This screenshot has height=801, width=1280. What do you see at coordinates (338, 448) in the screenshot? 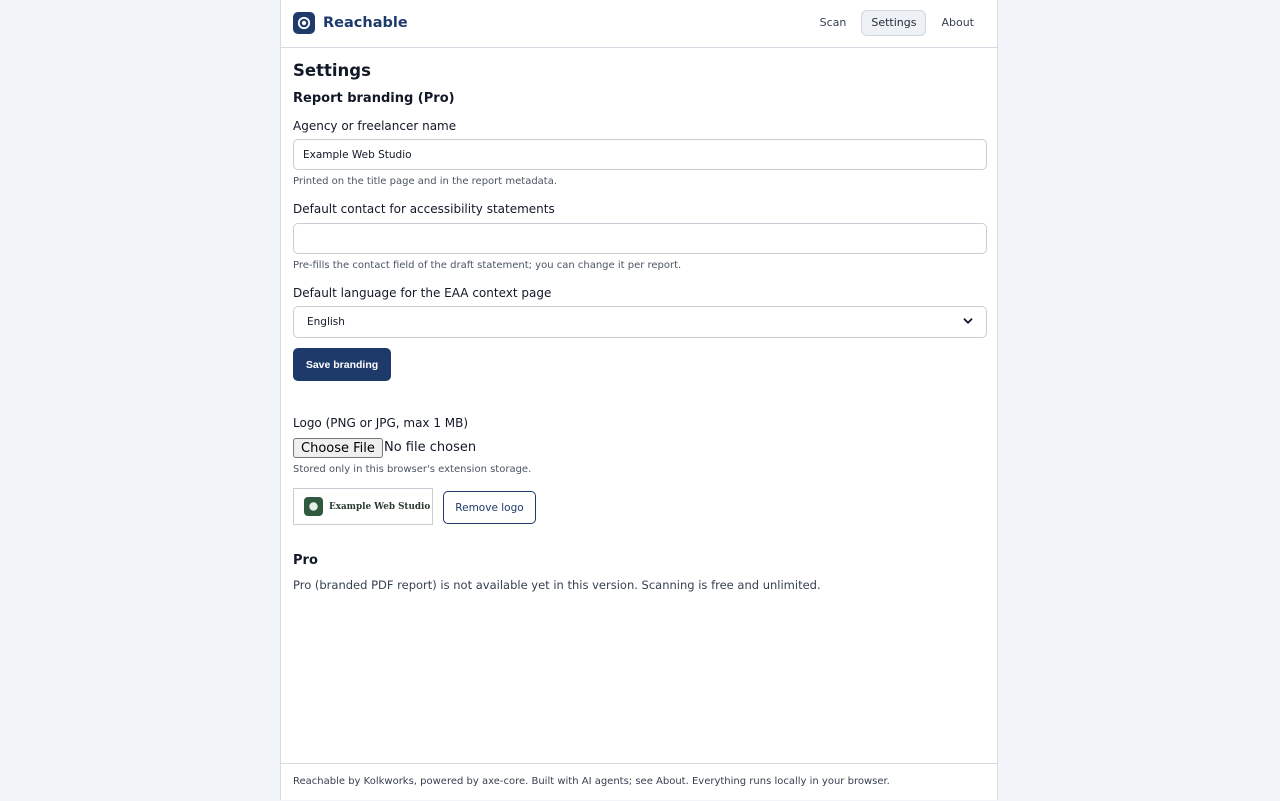
I see `choose-file-button: Choose File` at bounding box center [338, 448].